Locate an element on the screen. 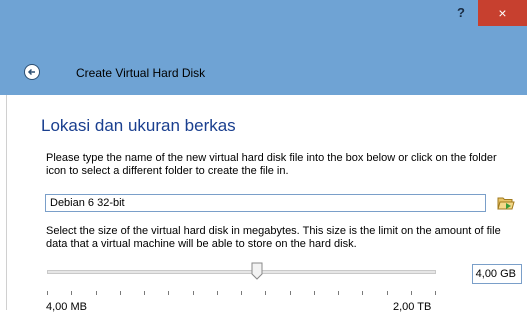  size-slider-track is located at coordinates (241, 272).